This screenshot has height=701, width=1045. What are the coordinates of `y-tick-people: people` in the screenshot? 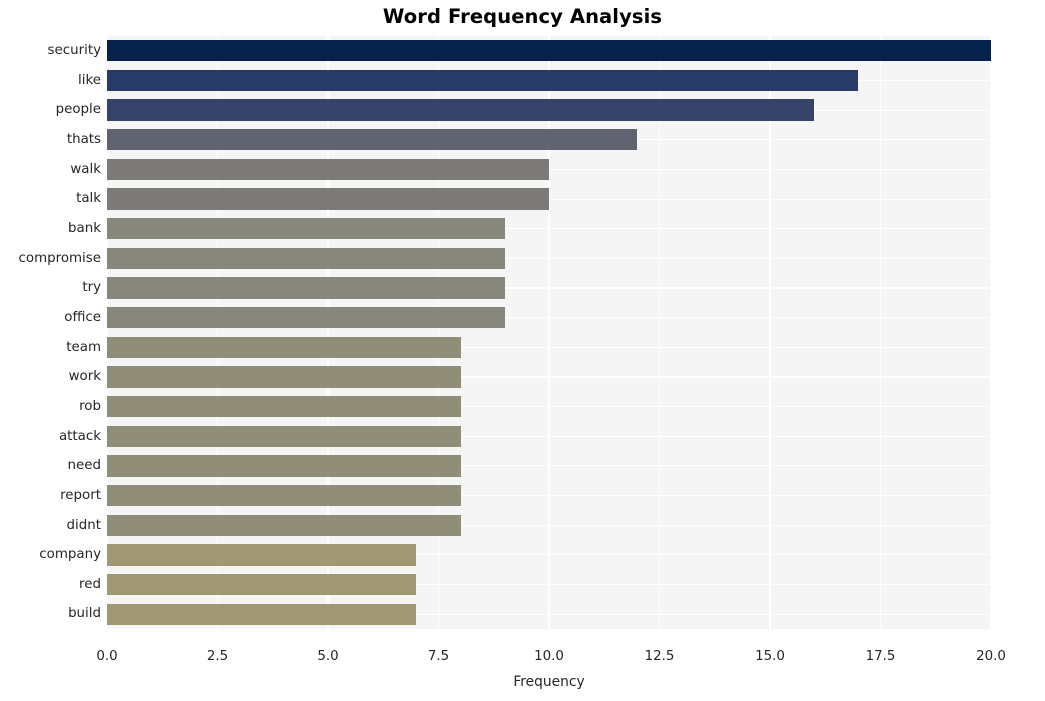 It's located at (78, 110).